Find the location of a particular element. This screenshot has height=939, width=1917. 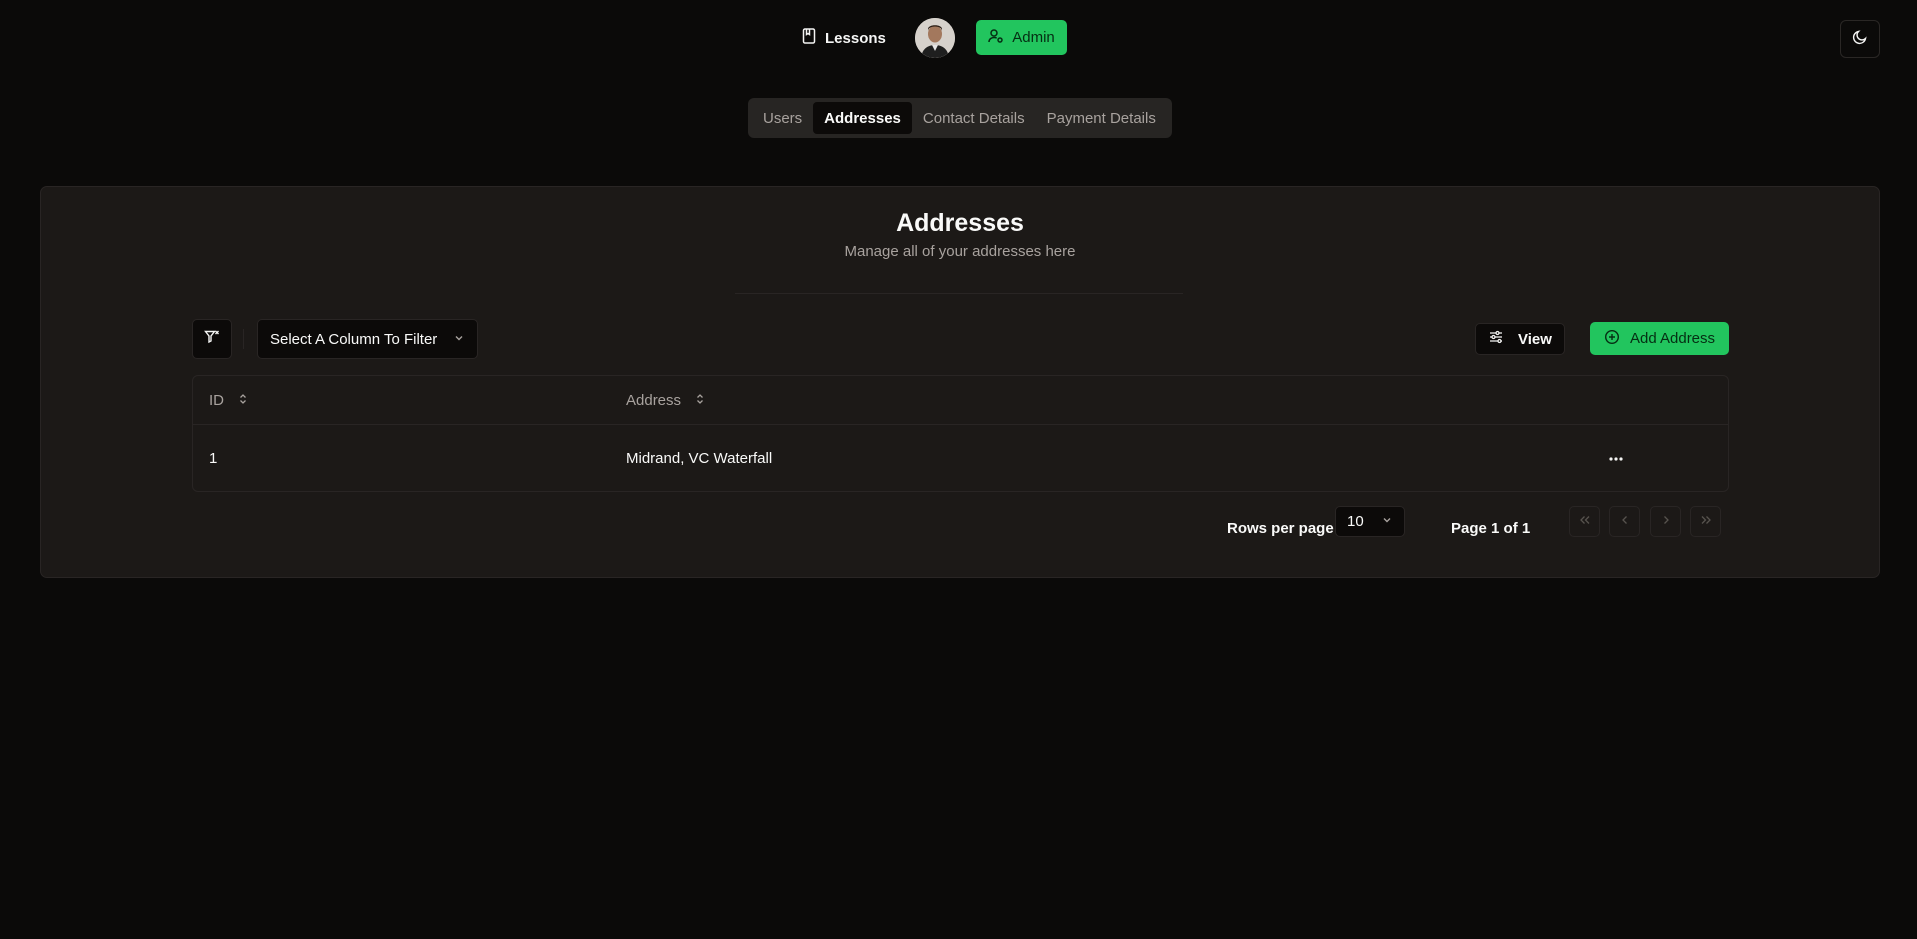

column-header-address: Address is located at coordinates (665, 400).